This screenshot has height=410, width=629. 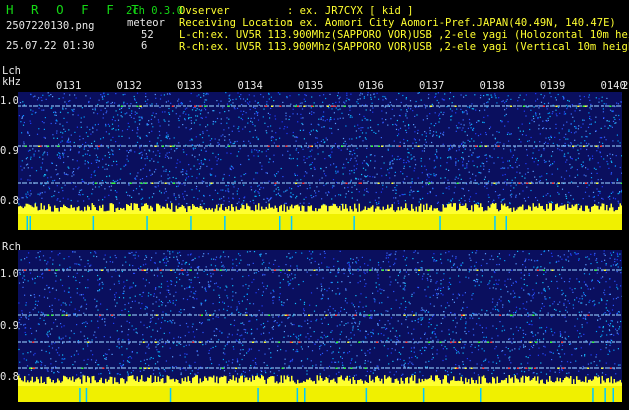 What do you see at coordinates (553, 86) in the screenshot?
I see `time-label-0139: 0139` at bounding box center [553, 86].